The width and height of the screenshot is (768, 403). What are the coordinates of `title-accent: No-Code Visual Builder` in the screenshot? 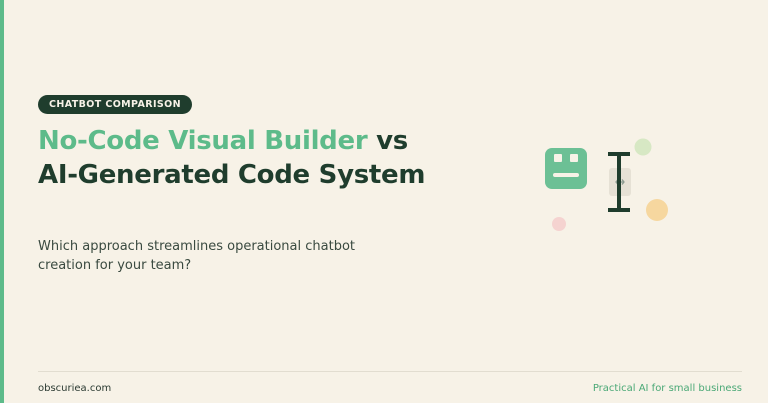 It's located at (203, 141).